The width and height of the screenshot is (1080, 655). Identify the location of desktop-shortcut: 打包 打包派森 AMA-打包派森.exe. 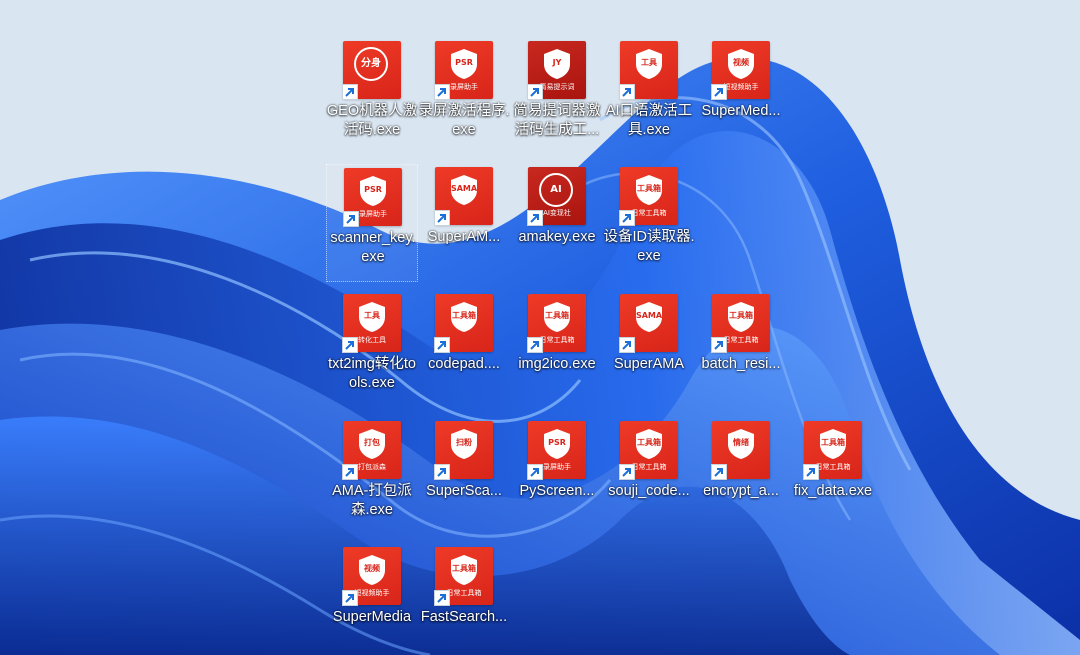
(372, 477).